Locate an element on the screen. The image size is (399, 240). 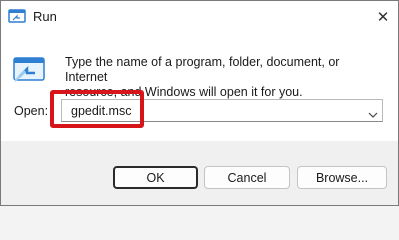
open-label: Open: is located at coordinates (31, 111).